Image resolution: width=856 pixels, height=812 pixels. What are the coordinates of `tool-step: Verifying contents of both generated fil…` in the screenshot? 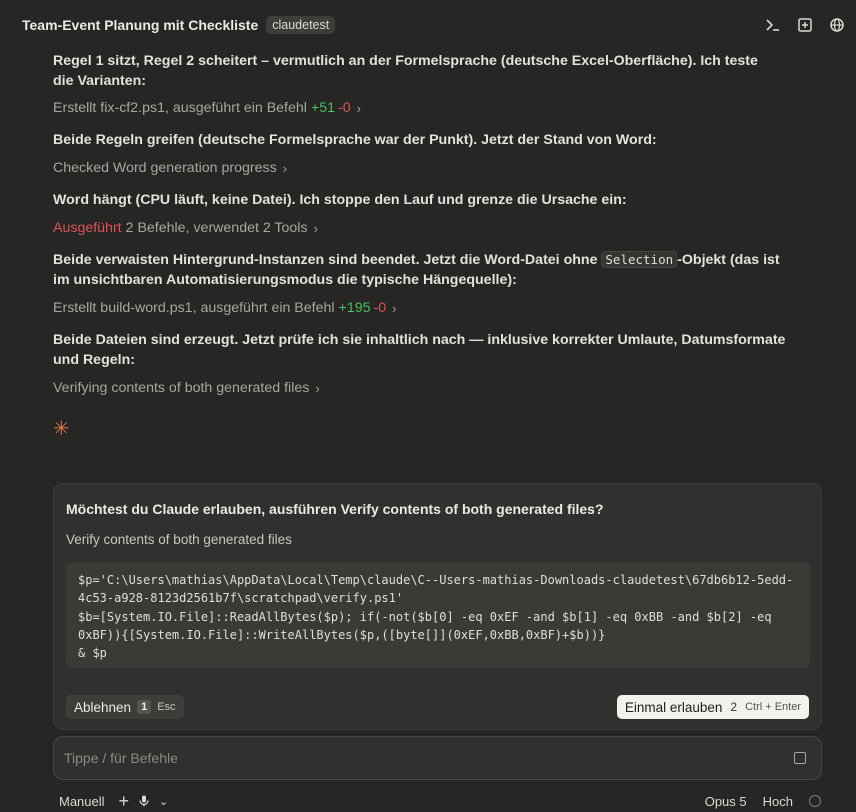 It's located at (186, 388).